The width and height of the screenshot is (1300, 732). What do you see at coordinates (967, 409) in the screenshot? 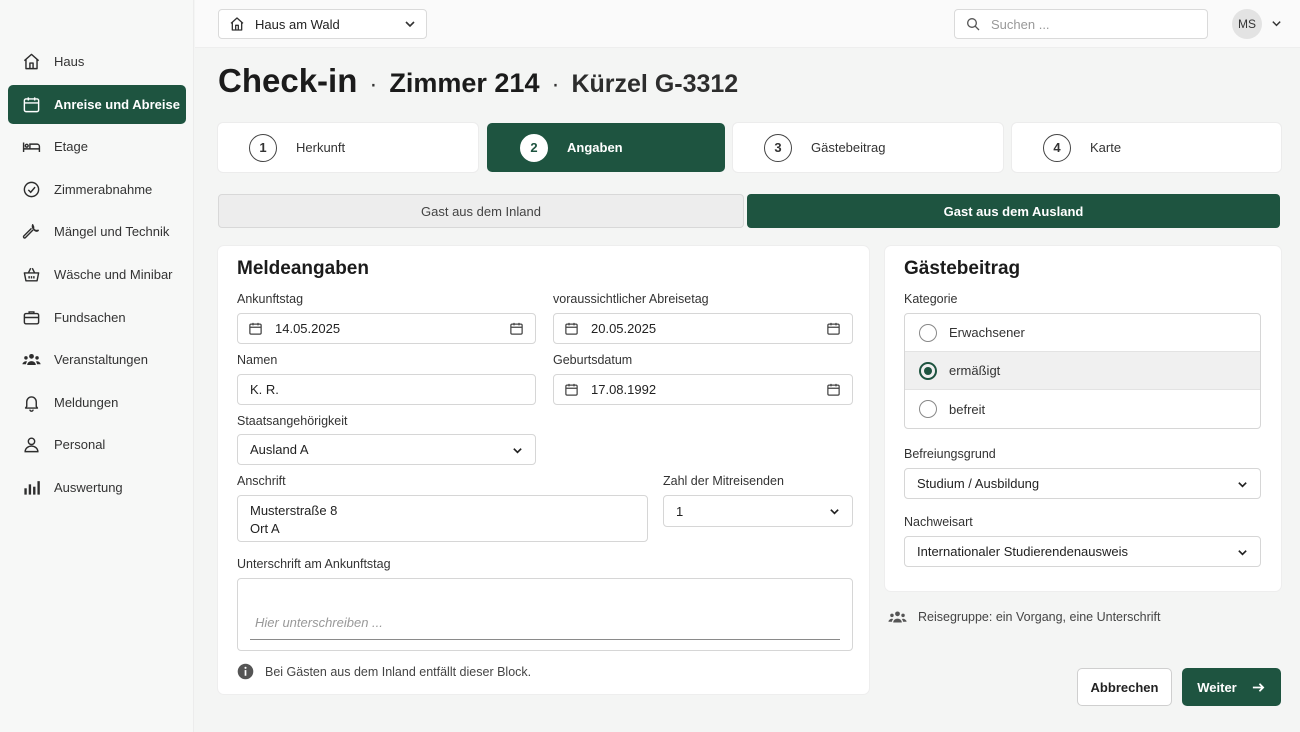
I see `radio-label: befreit` at bounding box center [967, 409].